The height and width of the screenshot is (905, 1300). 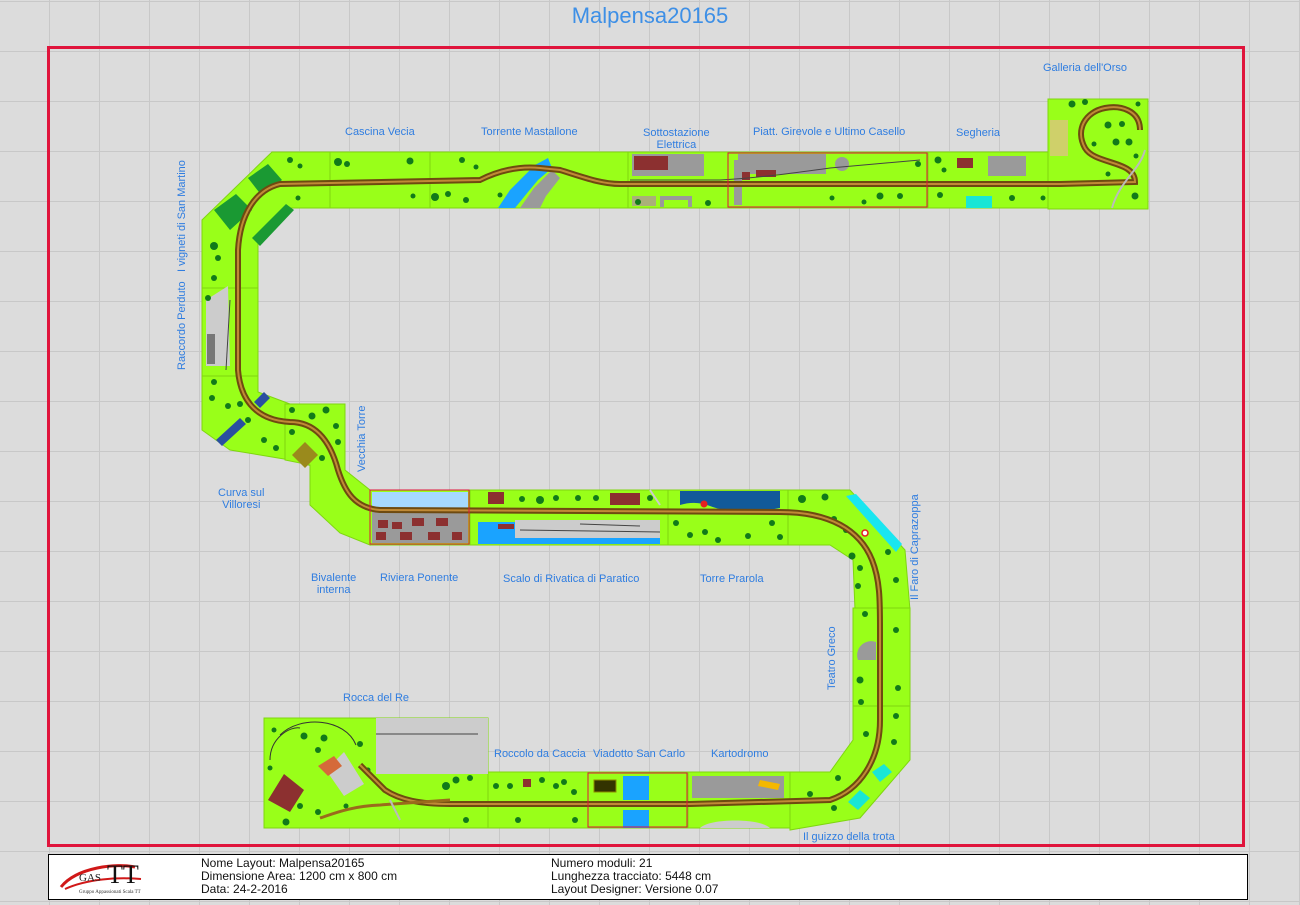 I want to click on module-curve-bottom-right, so click(x=849, y=768).